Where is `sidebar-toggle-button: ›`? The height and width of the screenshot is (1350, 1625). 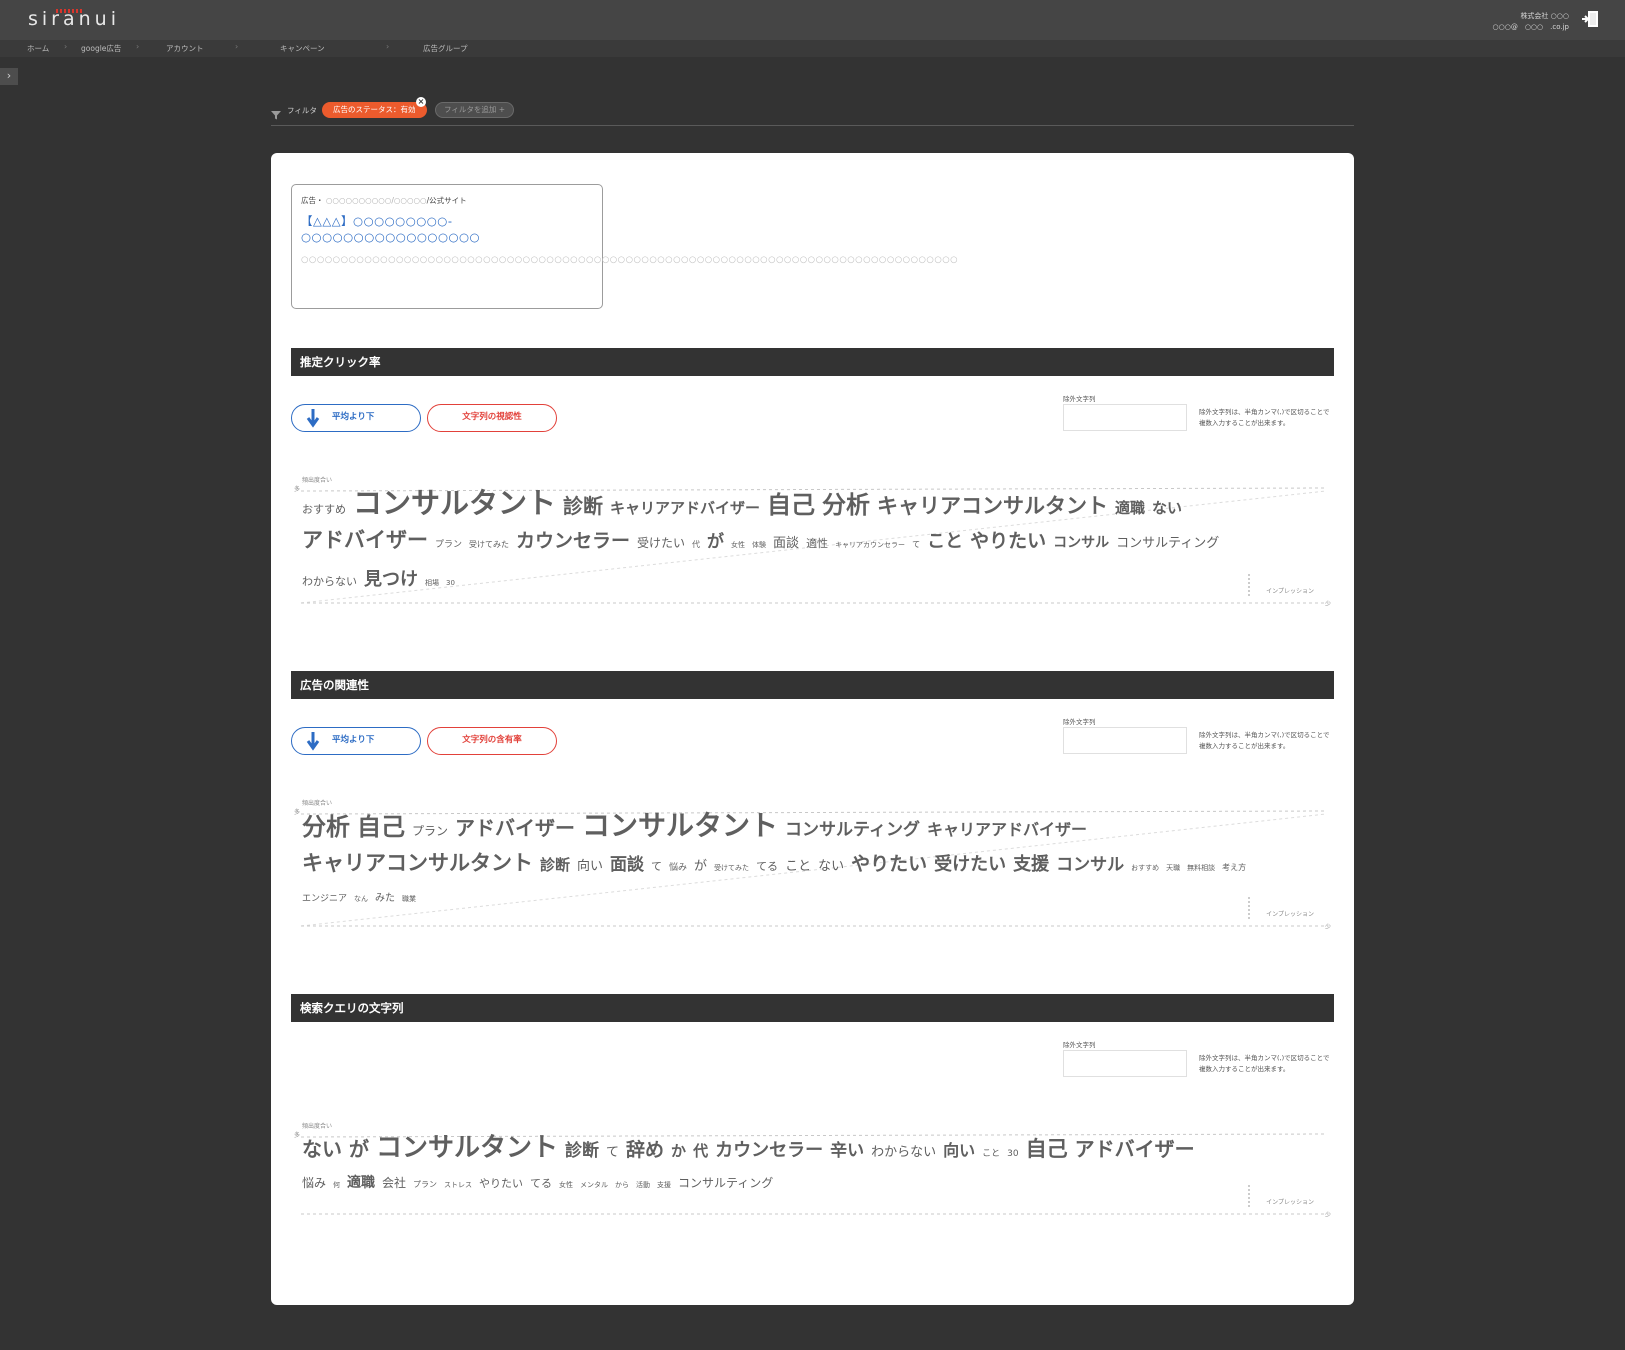 sidebar-toggle-button: › is located at coordinates (9, 76).